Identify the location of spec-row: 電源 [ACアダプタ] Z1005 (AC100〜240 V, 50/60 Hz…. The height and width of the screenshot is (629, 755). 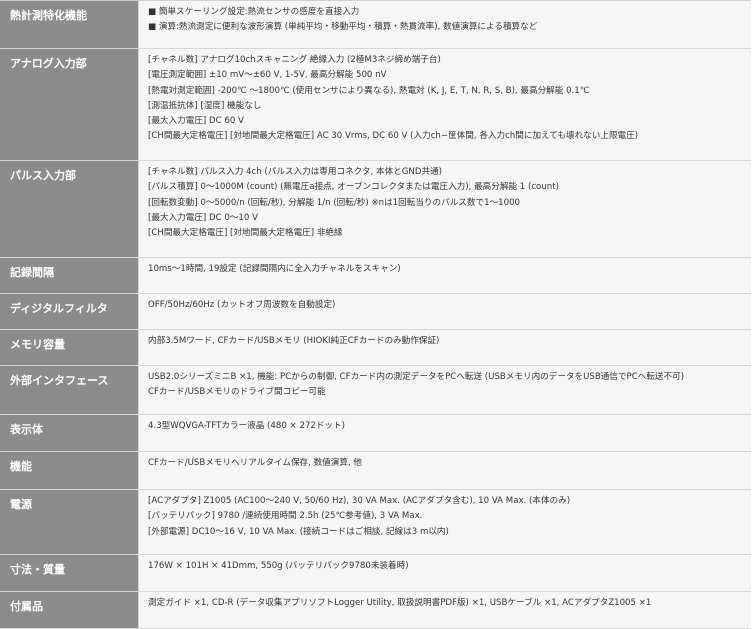
(375, 522).